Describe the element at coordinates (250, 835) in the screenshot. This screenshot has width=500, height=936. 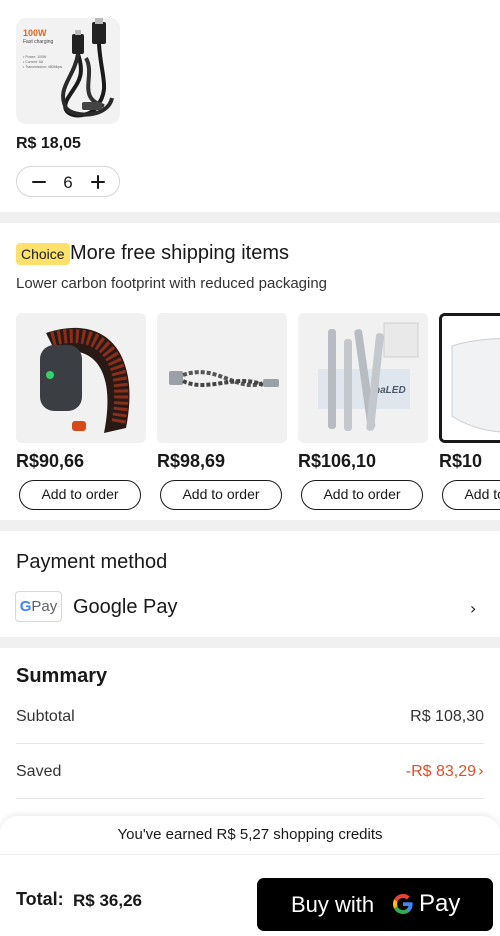
I see `credits-banner: You've earned R$ 5,27 shopping credits` at that location.